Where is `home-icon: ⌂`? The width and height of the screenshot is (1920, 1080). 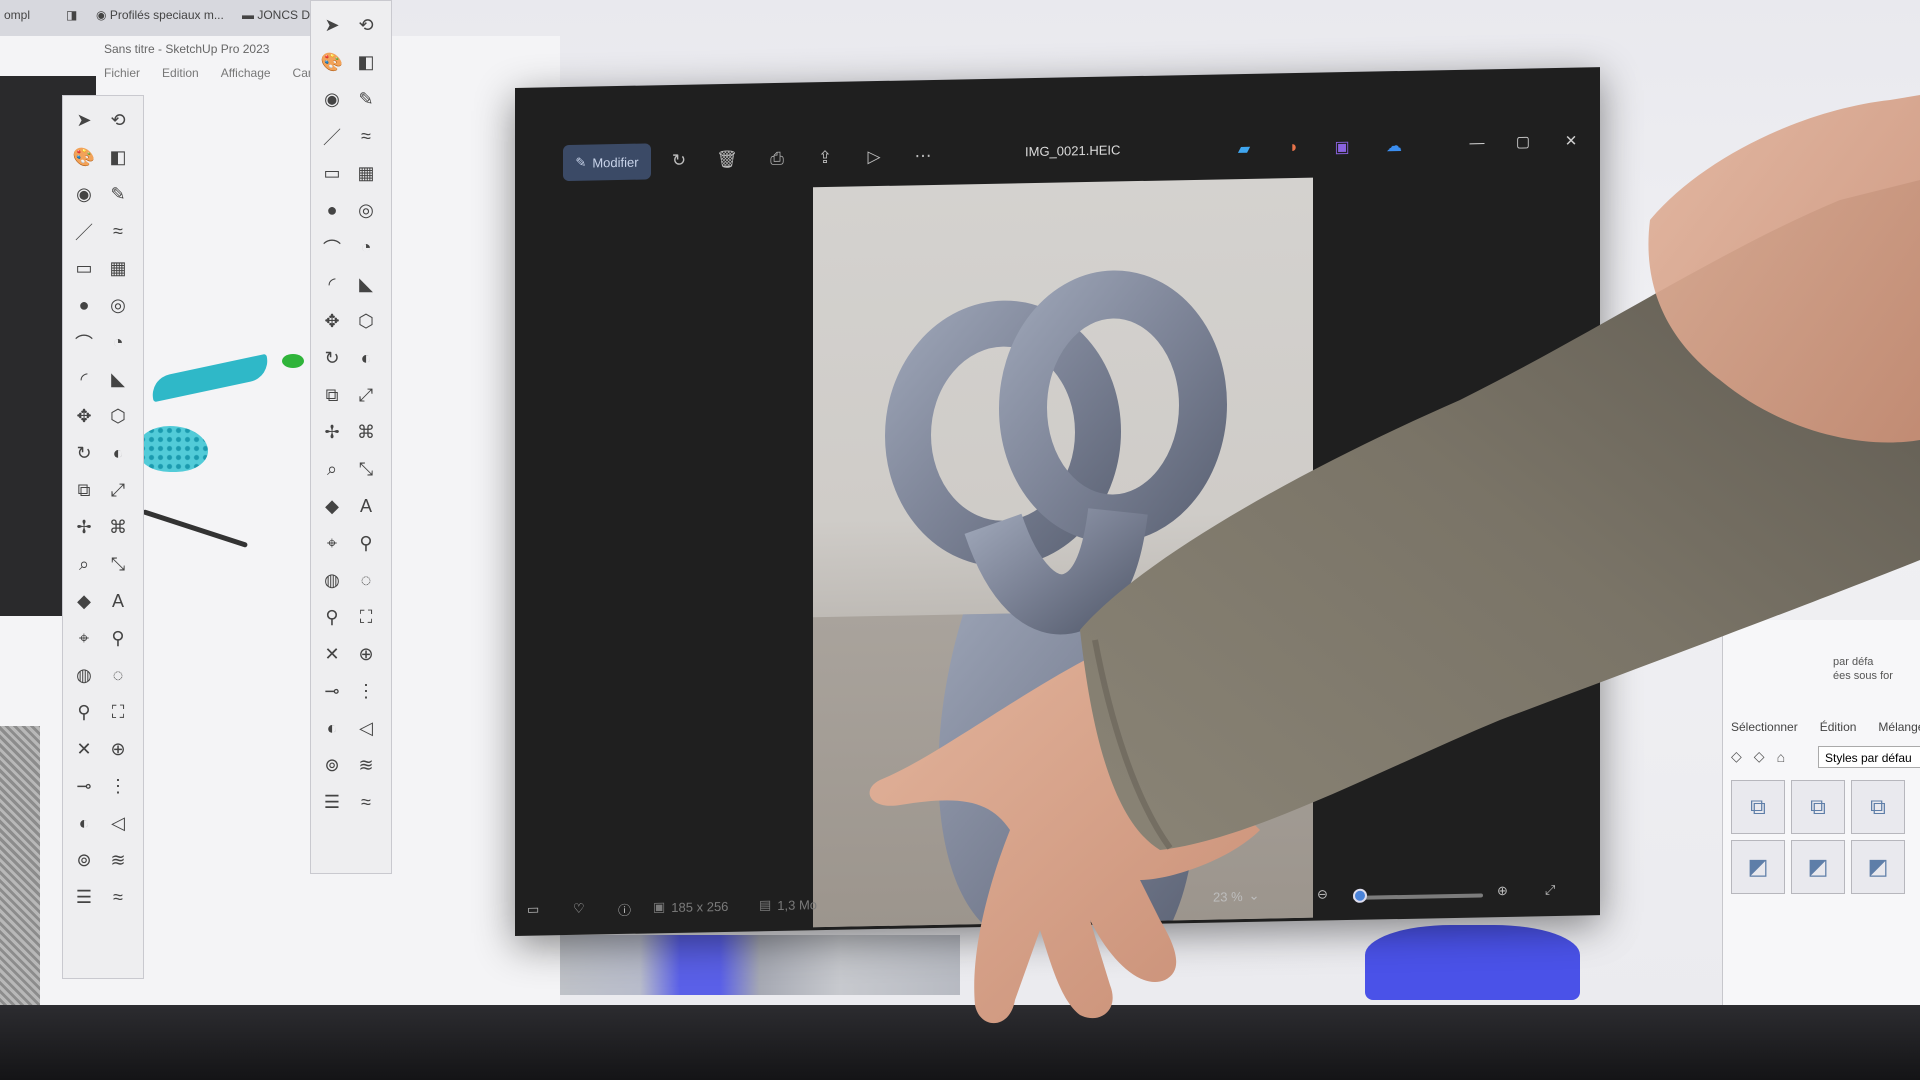 home-icon: ⌂ is located at coordinates (1781, 757).